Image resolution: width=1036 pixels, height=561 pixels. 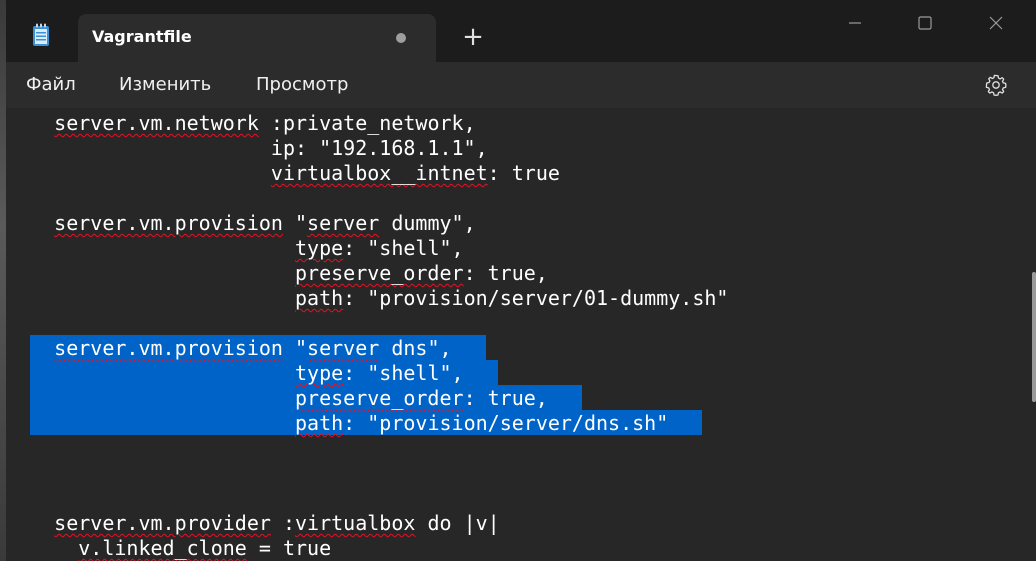 I want to click on minimize-button, so click(x=855, y=23).